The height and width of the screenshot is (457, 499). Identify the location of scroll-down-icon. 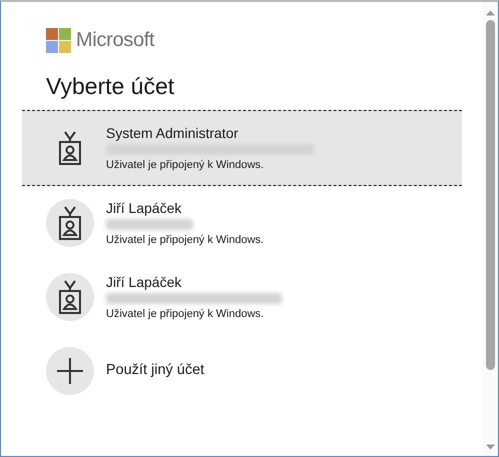
(490, 447).